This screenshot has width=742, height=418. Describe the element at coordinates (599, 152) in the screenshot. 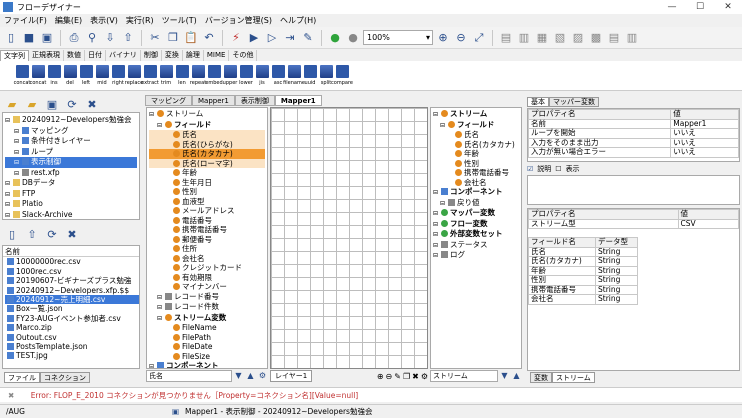

I see `prop-cell: 入力が無い場合エラー` at that location.